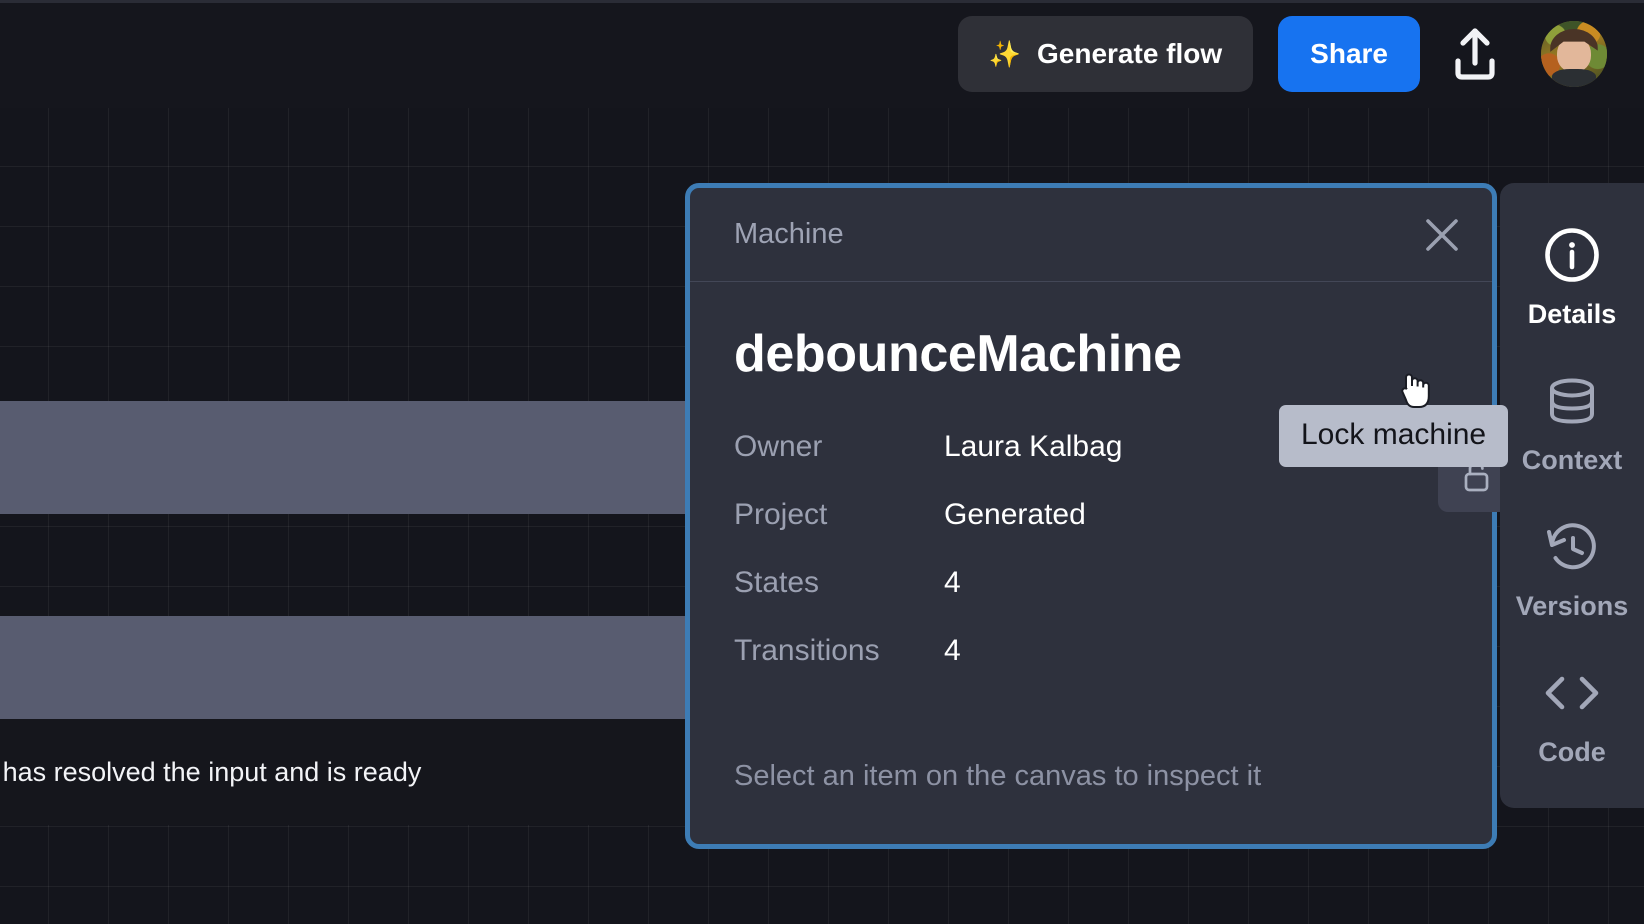 Image resolution: width=1644 pixels, height=924 pixels. Describe the element at coordinates (1015, 514) in the screenshot. I see `detail-value-project: Generated` at that location.